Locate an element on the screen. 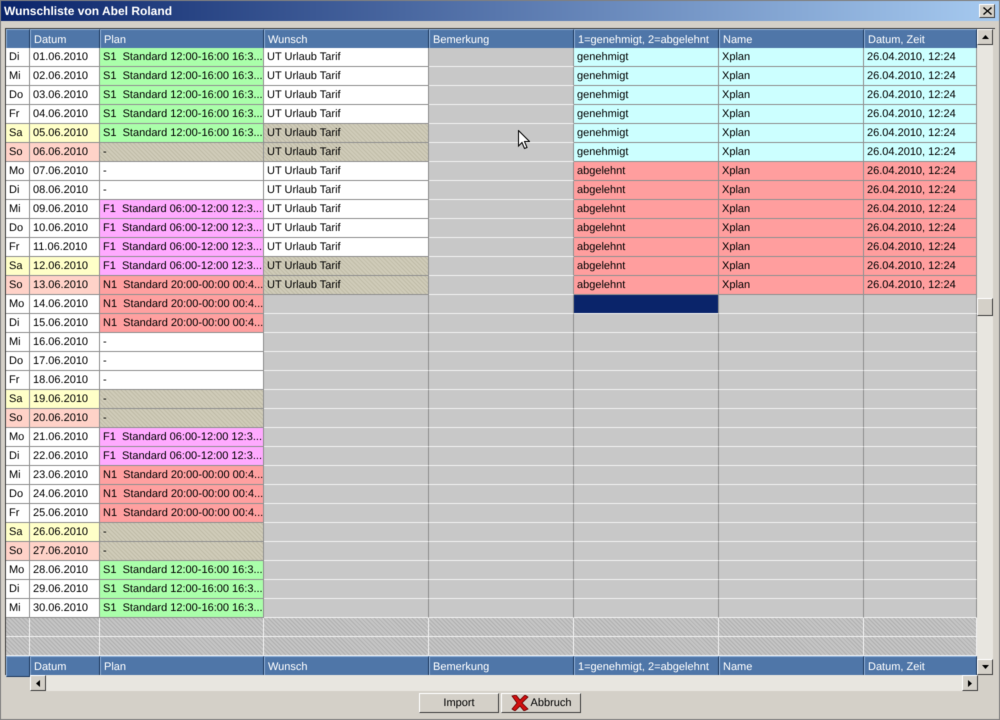 Image resolution: width=1000 pixels, height=720 pixels. date-cell: 22.06.2010 is located at coordinates (65, 456).